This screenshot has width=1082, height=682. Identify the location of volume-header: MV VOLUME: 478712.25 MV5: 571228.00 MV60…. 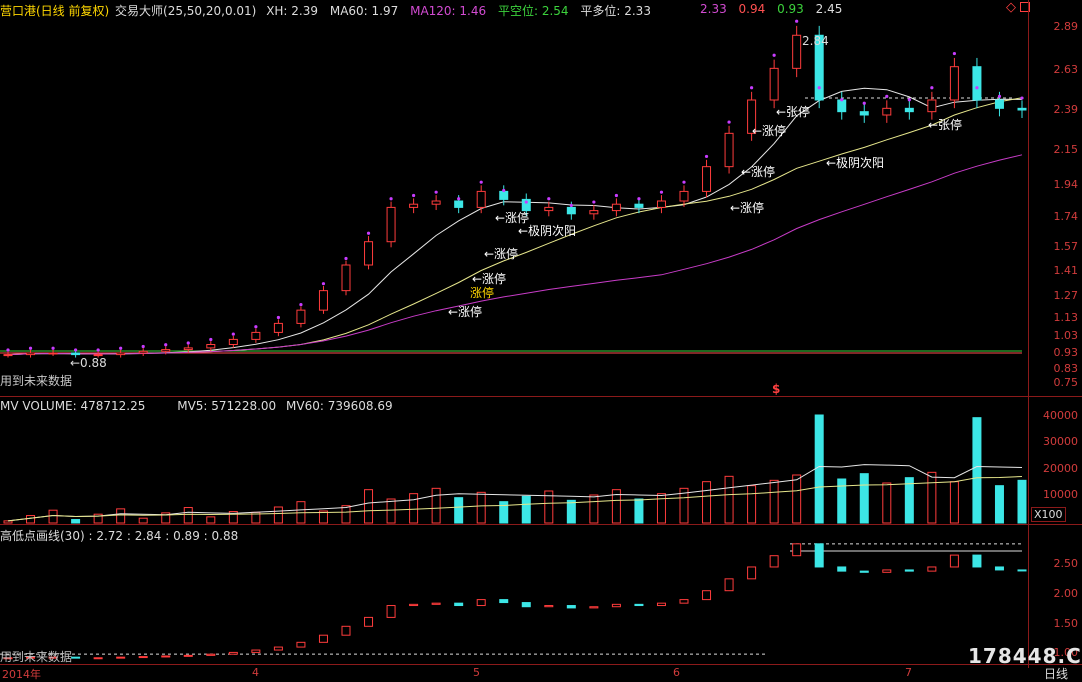
(196, 406).